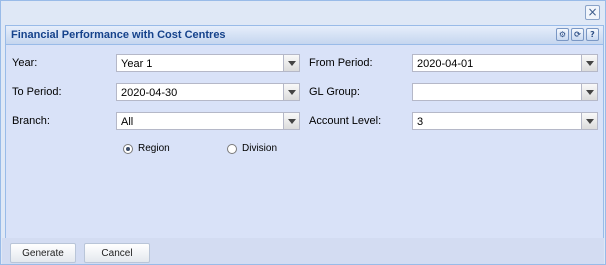 This screenshot has height=265, width=606. I want to click on radio-region-button, so click(128, 148).